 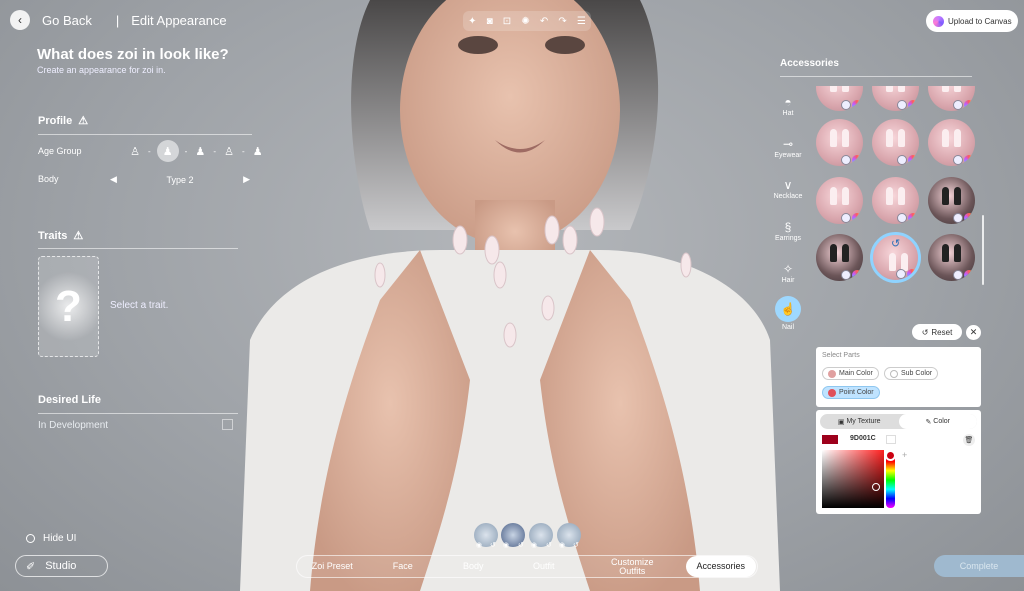 I want to click on category-nail: ☝ Nail, so click(x=788, y=313).